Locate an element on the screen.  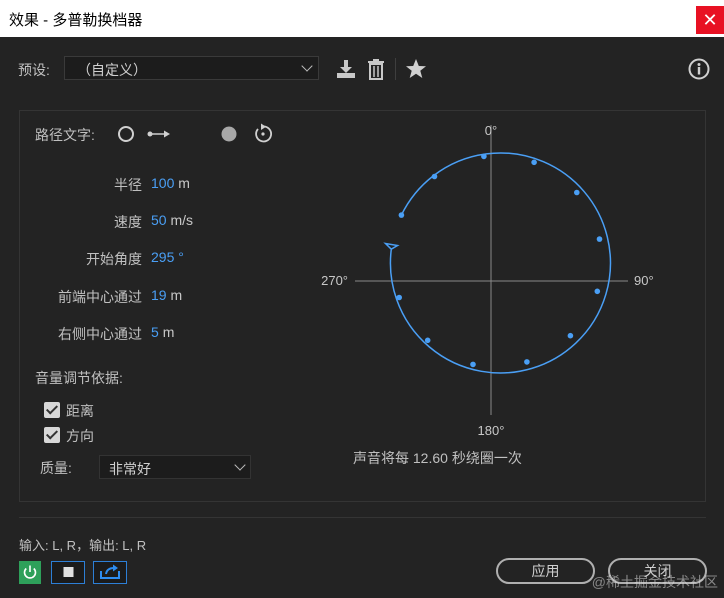
distance-label: 距离 is located at coordinates (80, 411).